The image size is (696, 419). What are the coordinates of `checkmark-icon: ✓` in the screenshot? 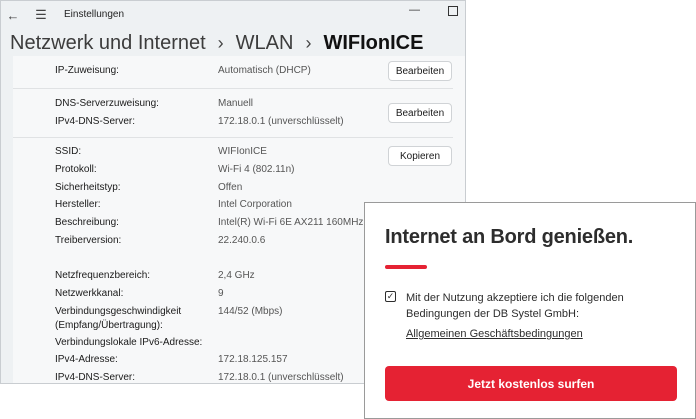 It's located at (390, 296).